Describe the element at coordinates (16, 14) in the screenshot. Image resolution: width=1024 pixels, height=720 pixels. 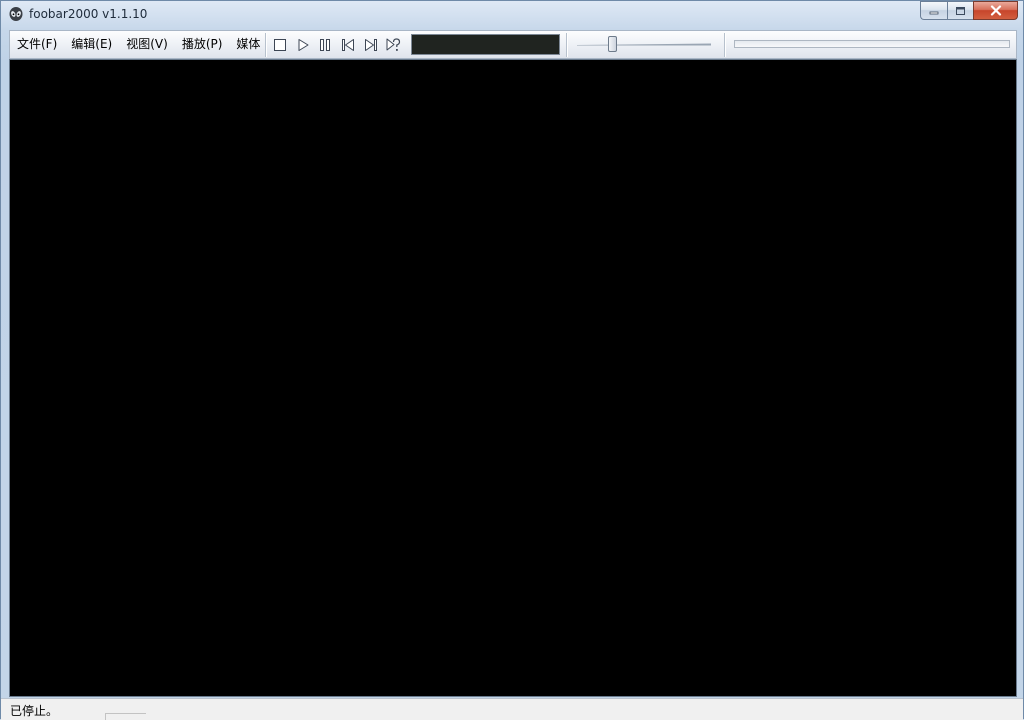
I see `foobar-alien-icon` at that location.